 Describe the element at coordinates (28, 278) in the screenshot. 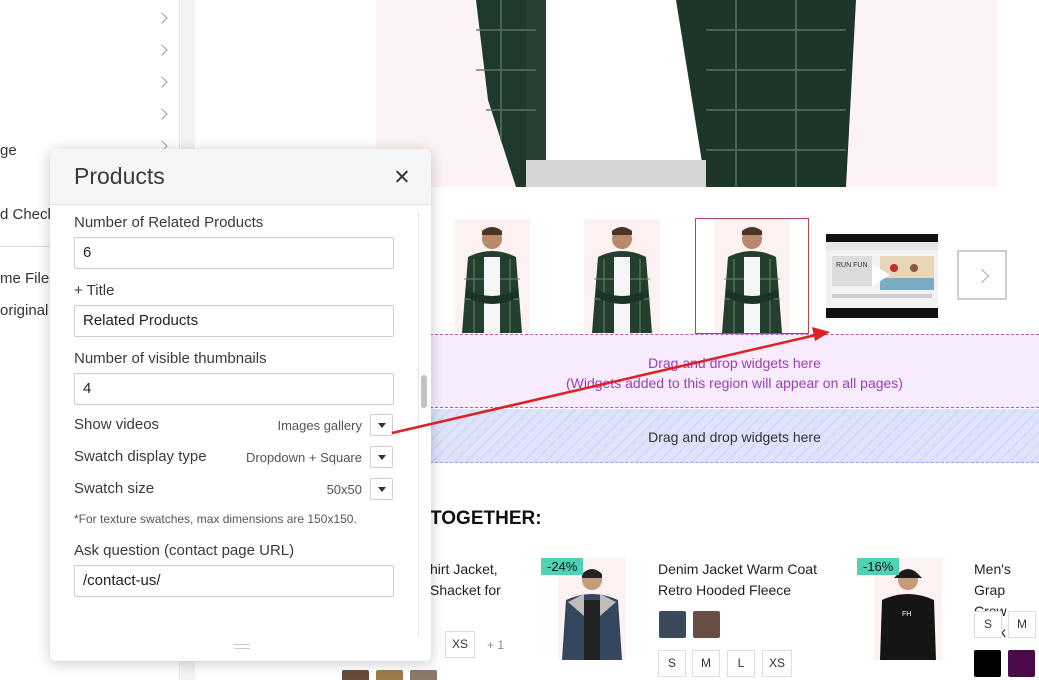

I see `sidebar-item-label: me Files` at that location.